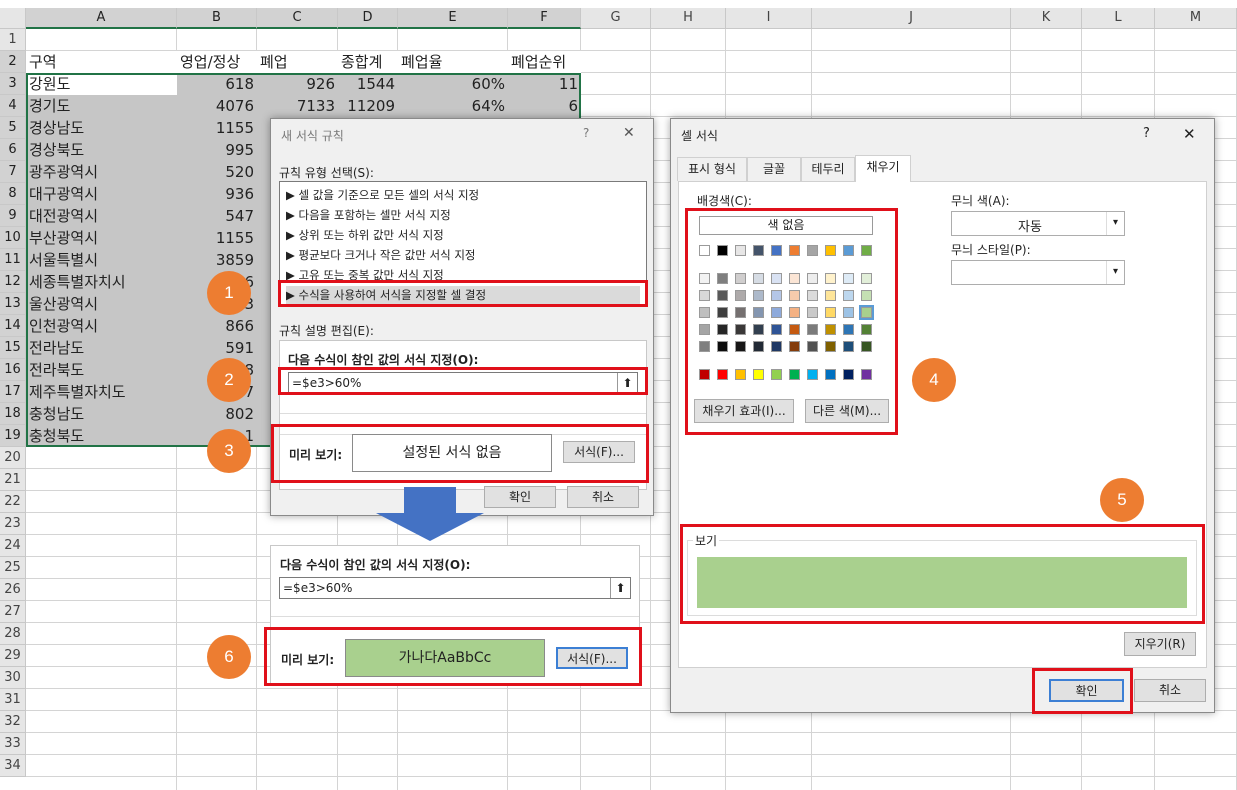  I want to click on column-header: M, so click(1196, 18).